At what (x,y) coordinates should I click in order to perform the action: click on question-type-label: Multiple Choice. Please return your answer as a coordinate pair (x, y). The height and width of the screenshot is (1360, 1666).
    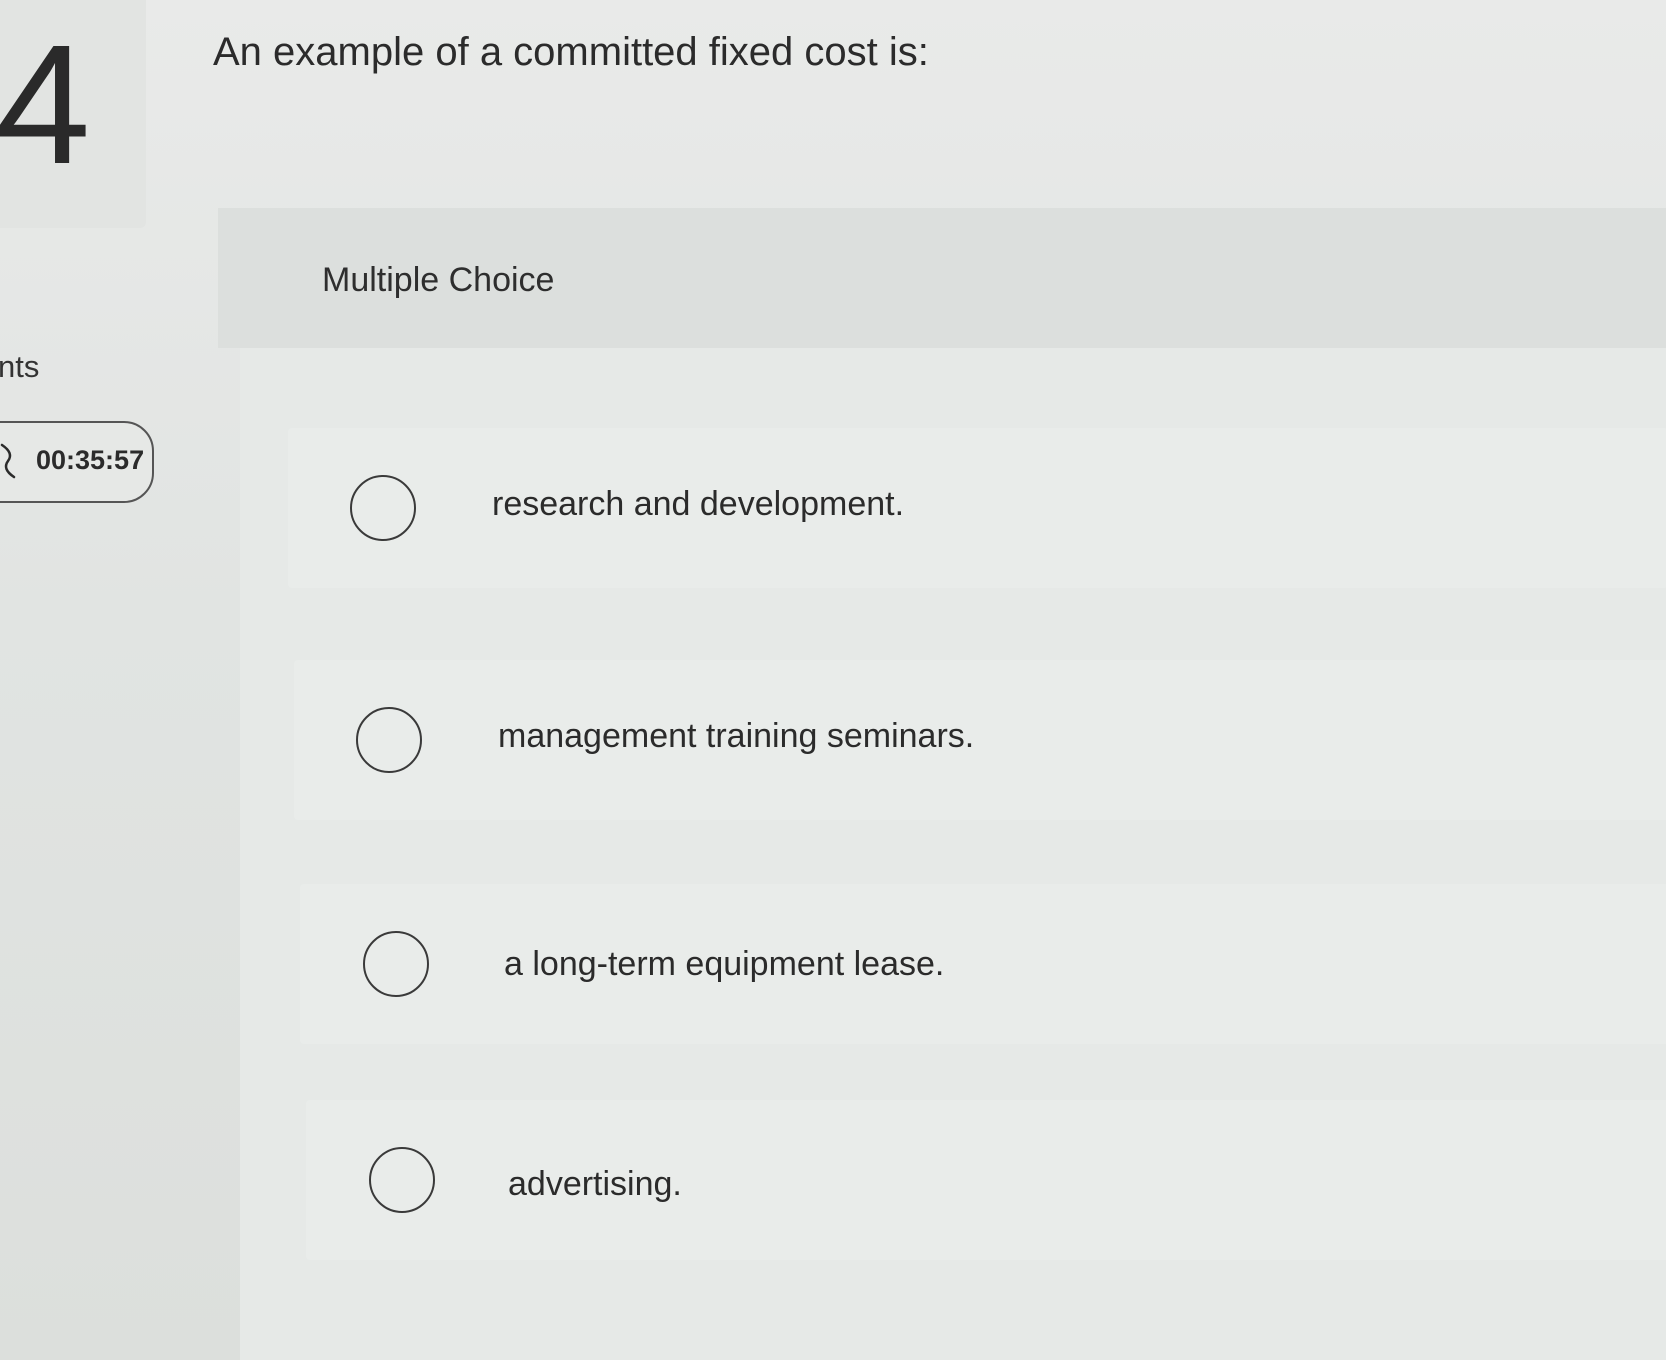
    Looking at the image, I should click on (438, 280).